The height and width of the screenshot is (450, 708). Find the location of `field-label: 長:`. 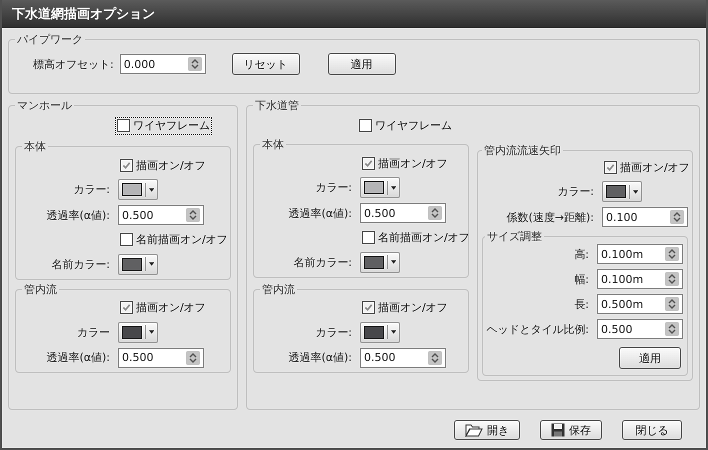

field-label: 長: is located at coordinates (581, 304).